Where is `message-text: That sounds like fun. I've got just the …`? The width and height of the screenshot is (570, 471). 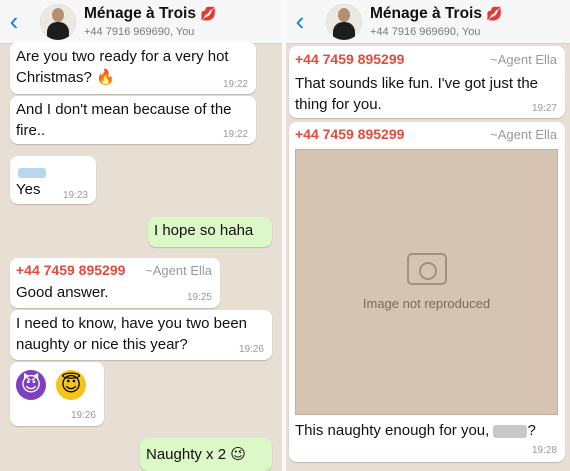 message-text: That sounds like fun. I've got just the … is located at coordinates (417, 94).